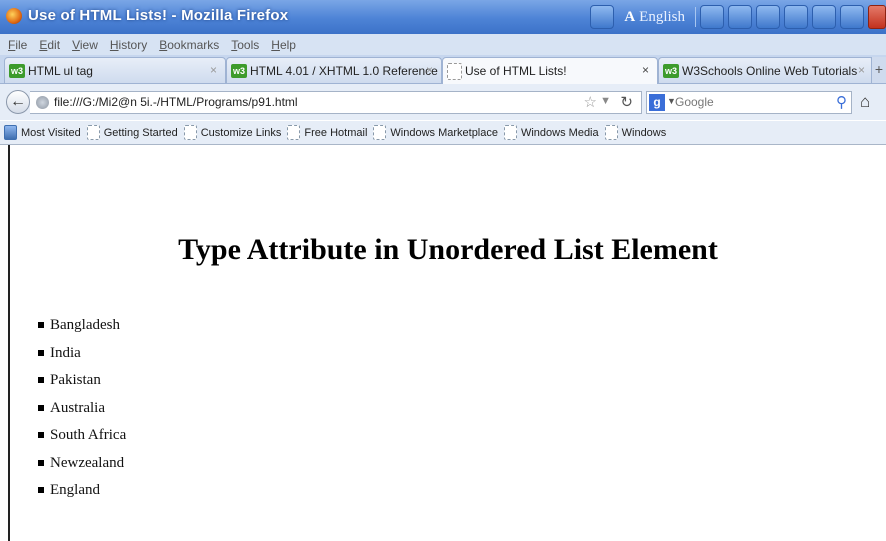  Describe the element at coordinates (189, 45) in the screenshot. I see `menu-bookmarks: Bookmarks` at that location.